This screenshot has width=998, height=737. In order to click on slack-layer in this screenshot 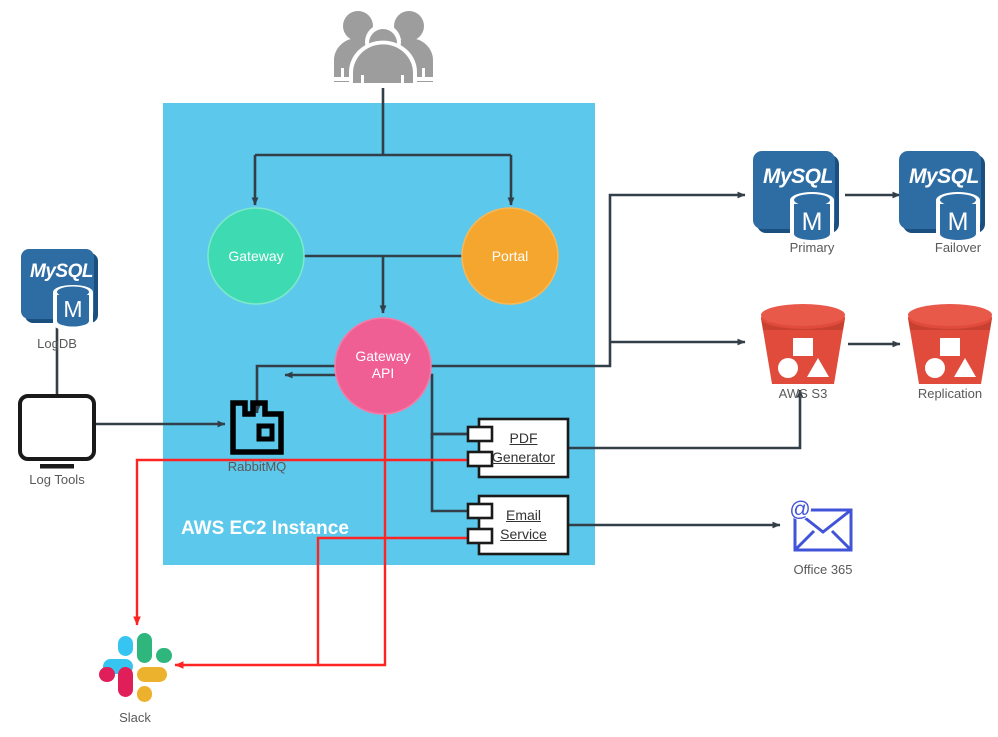, I will do `click(135, 667)`.